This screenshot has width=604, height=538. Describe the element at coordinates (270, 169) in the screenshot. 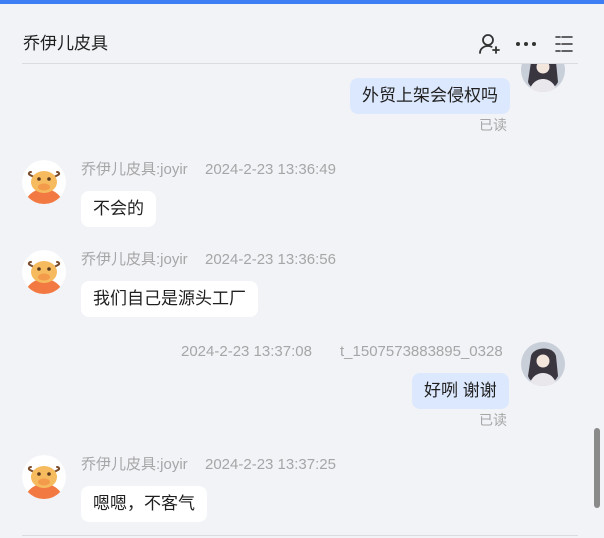

I see `message-timestamp: 2024-2-23 13:36:49` at that location.